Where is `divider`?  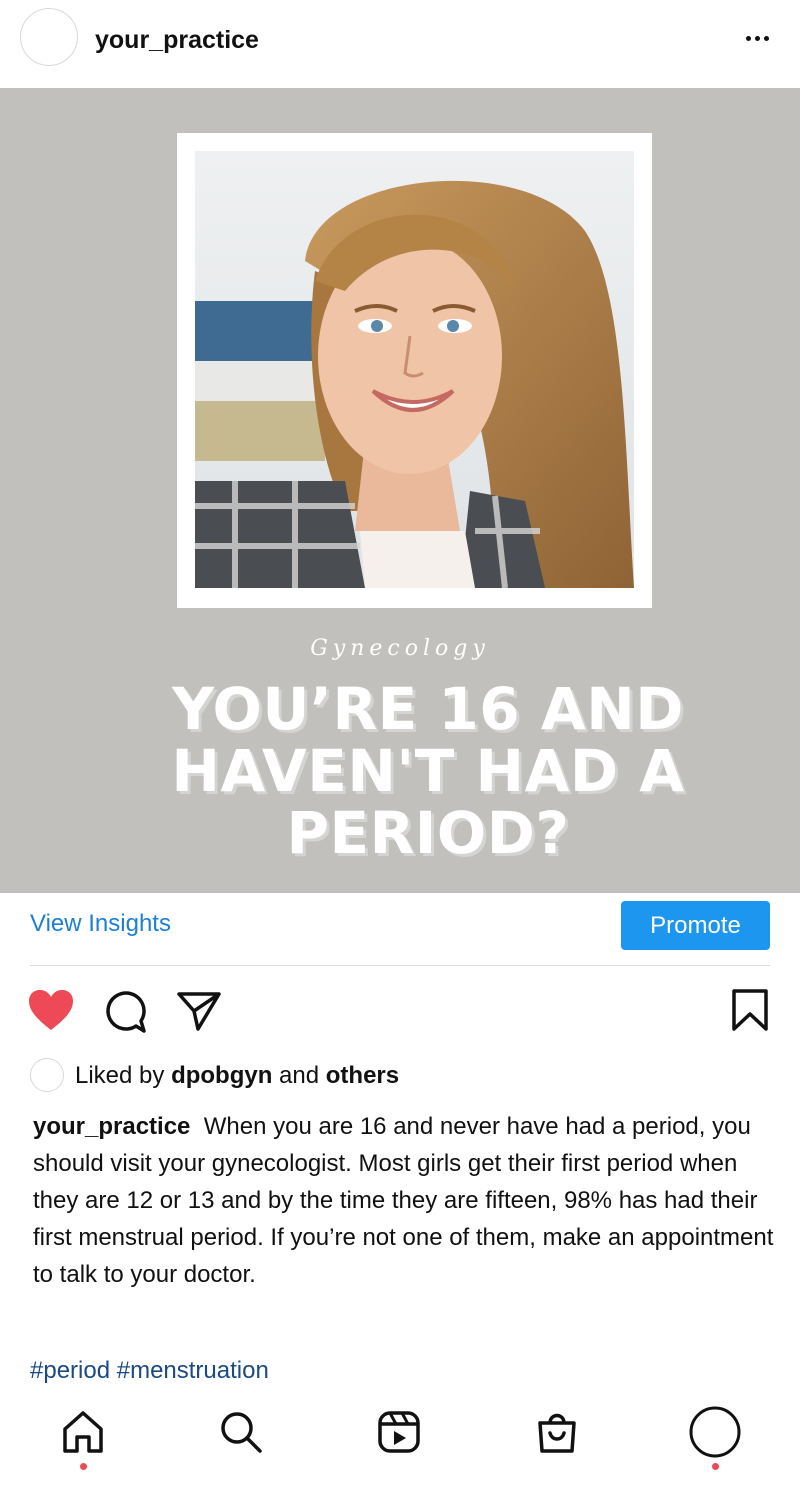 divider is located at coordinates (400, 965).